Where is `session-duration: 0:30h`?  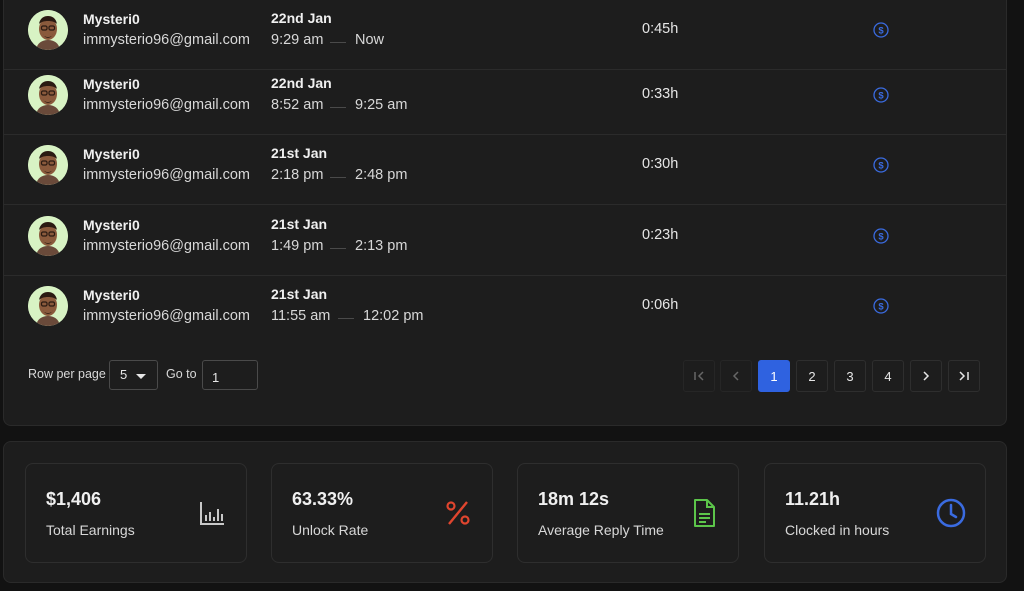
session-duration: 0:30h is located at coordinates (660, 164).